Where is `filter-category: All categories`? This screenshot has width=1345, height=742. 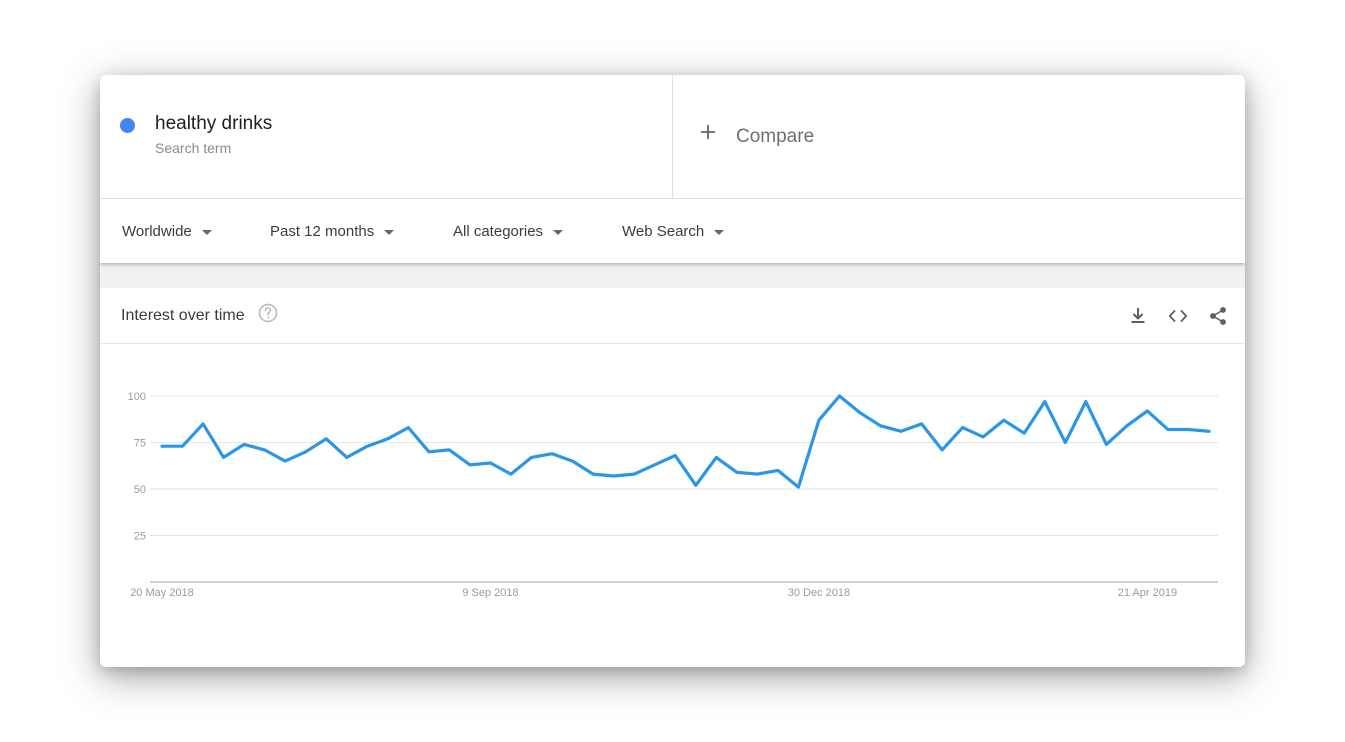
filter-category: All categories is located at coordinates (508, 231).